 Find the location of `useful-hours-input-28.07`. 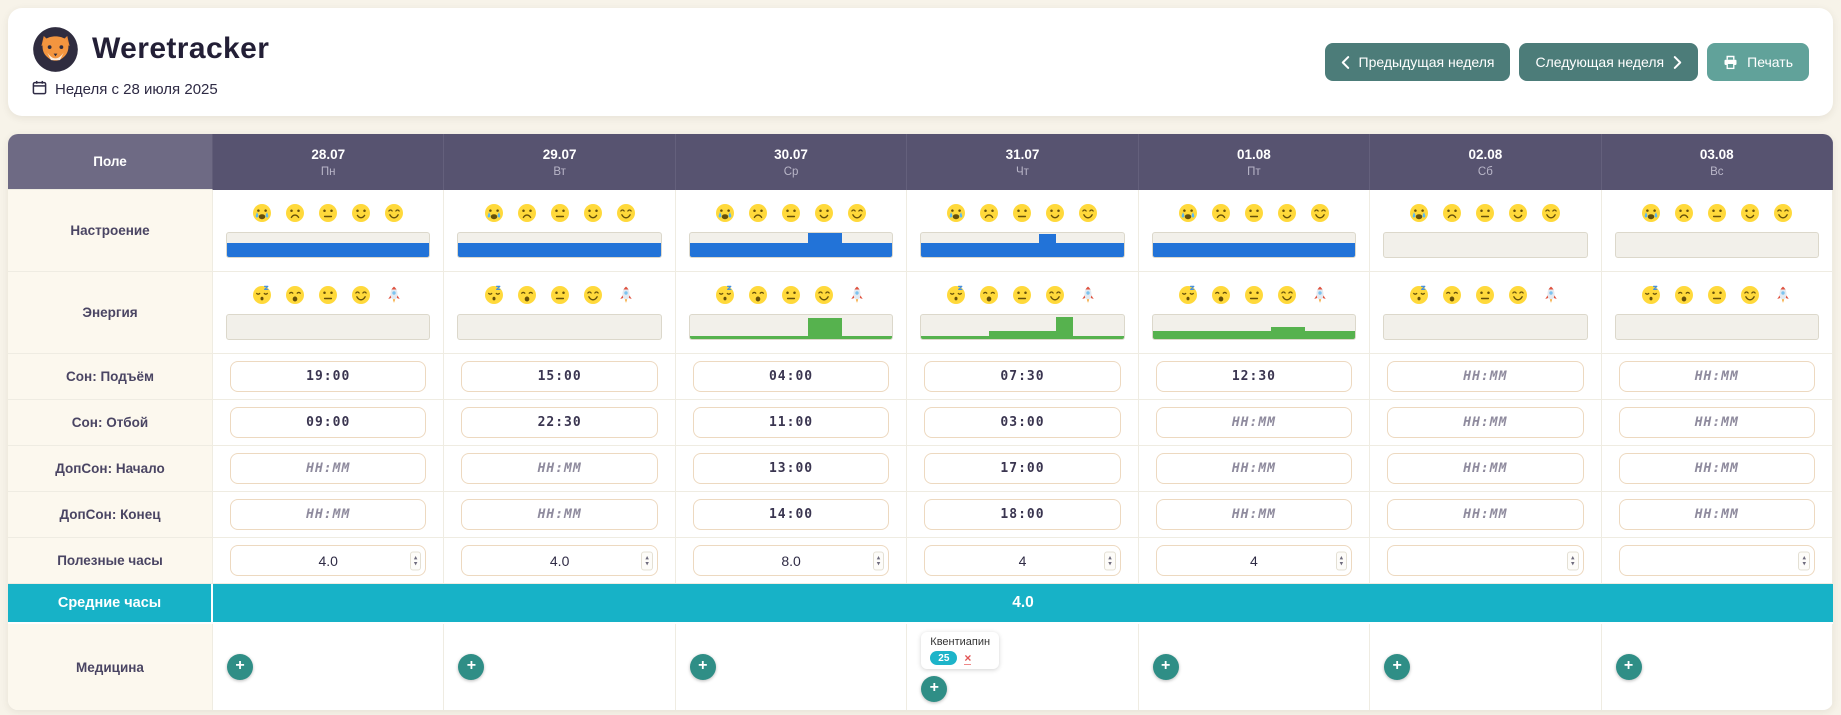

useful-hours-input-28.07 is located at coordinates (328, 560).